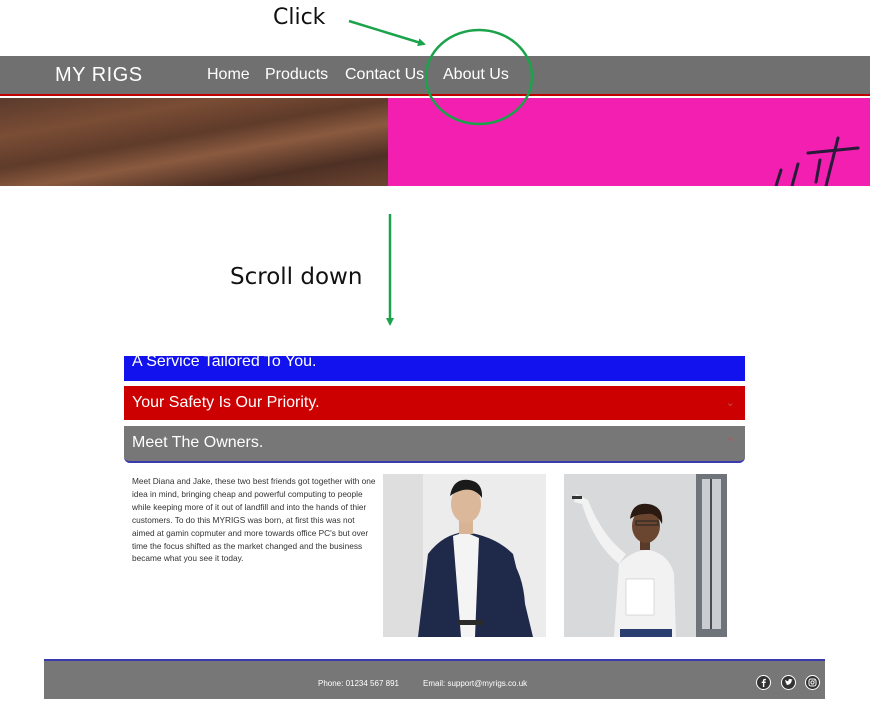 The image size is (870, 702). I want to click on chevron-down-icon: ⌄, so click(730, 403).